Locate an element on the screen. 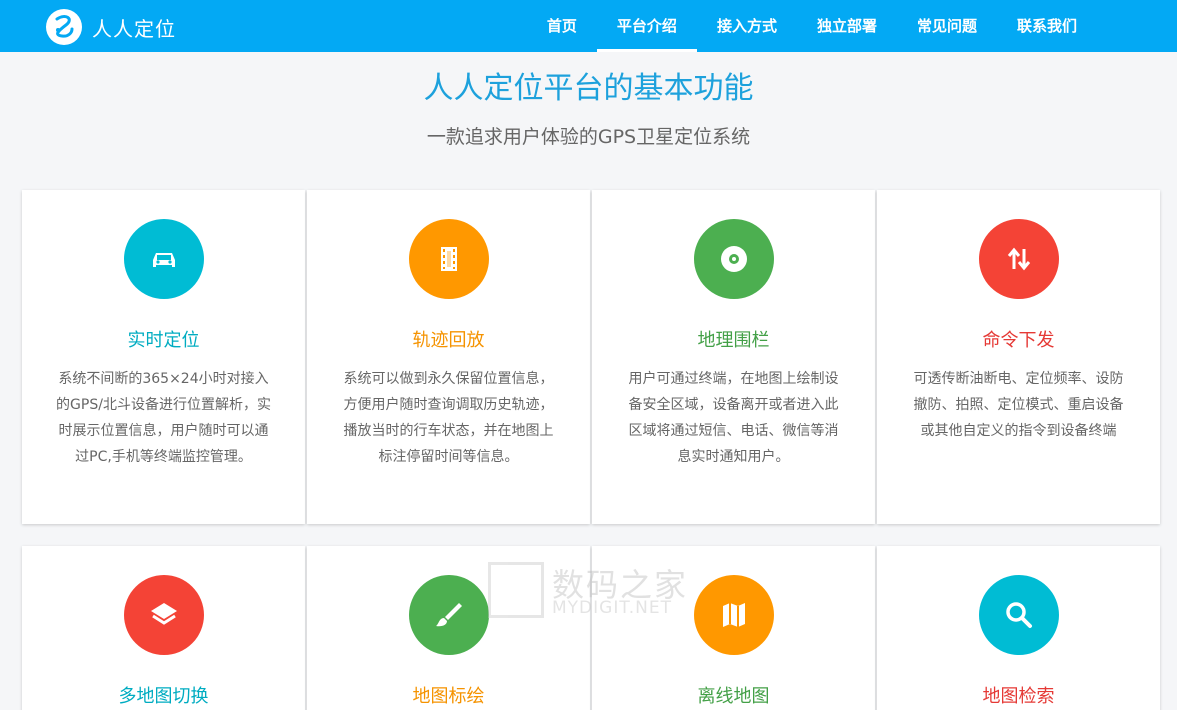 This screenshot has width=1177, height=710. car-icon is located at coordinates (164, 259).